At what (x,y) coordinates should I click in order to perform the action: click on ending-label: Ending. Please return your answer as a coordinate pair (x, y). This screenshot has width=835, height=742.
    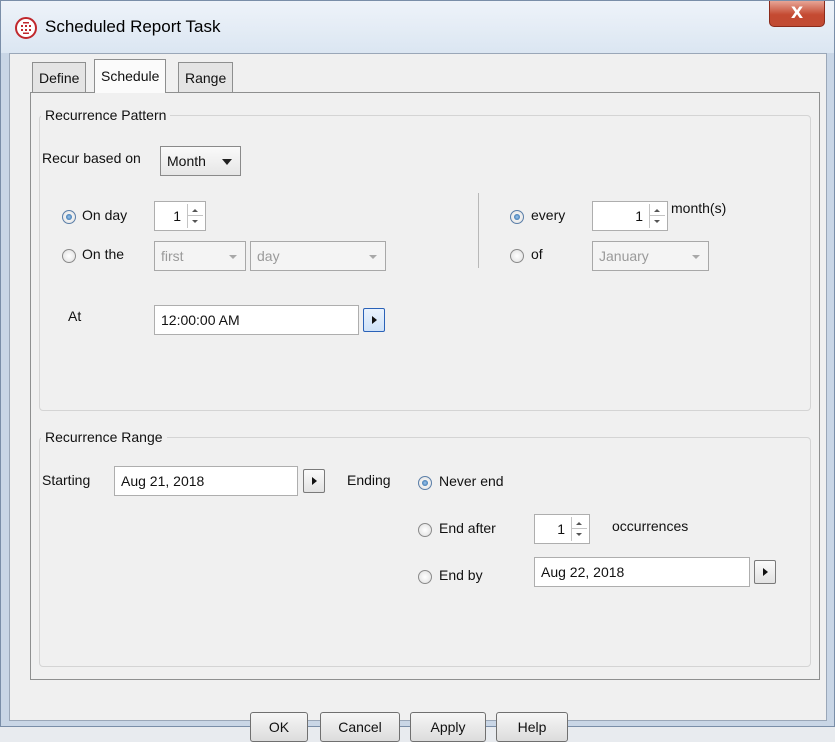
    Looking at the image, I should click on (369, 480).